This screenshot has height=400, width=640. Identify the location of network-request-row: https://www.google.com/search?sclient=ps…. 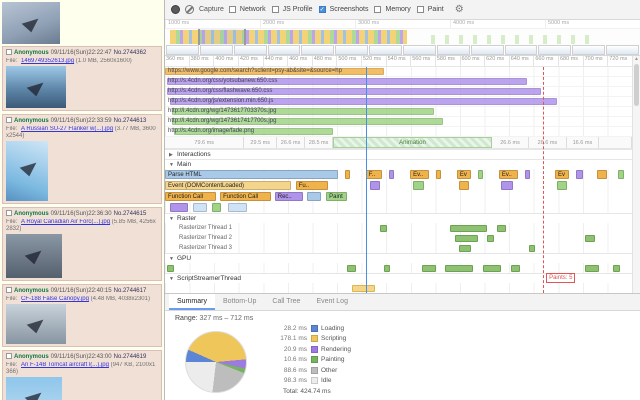
(398, 72).